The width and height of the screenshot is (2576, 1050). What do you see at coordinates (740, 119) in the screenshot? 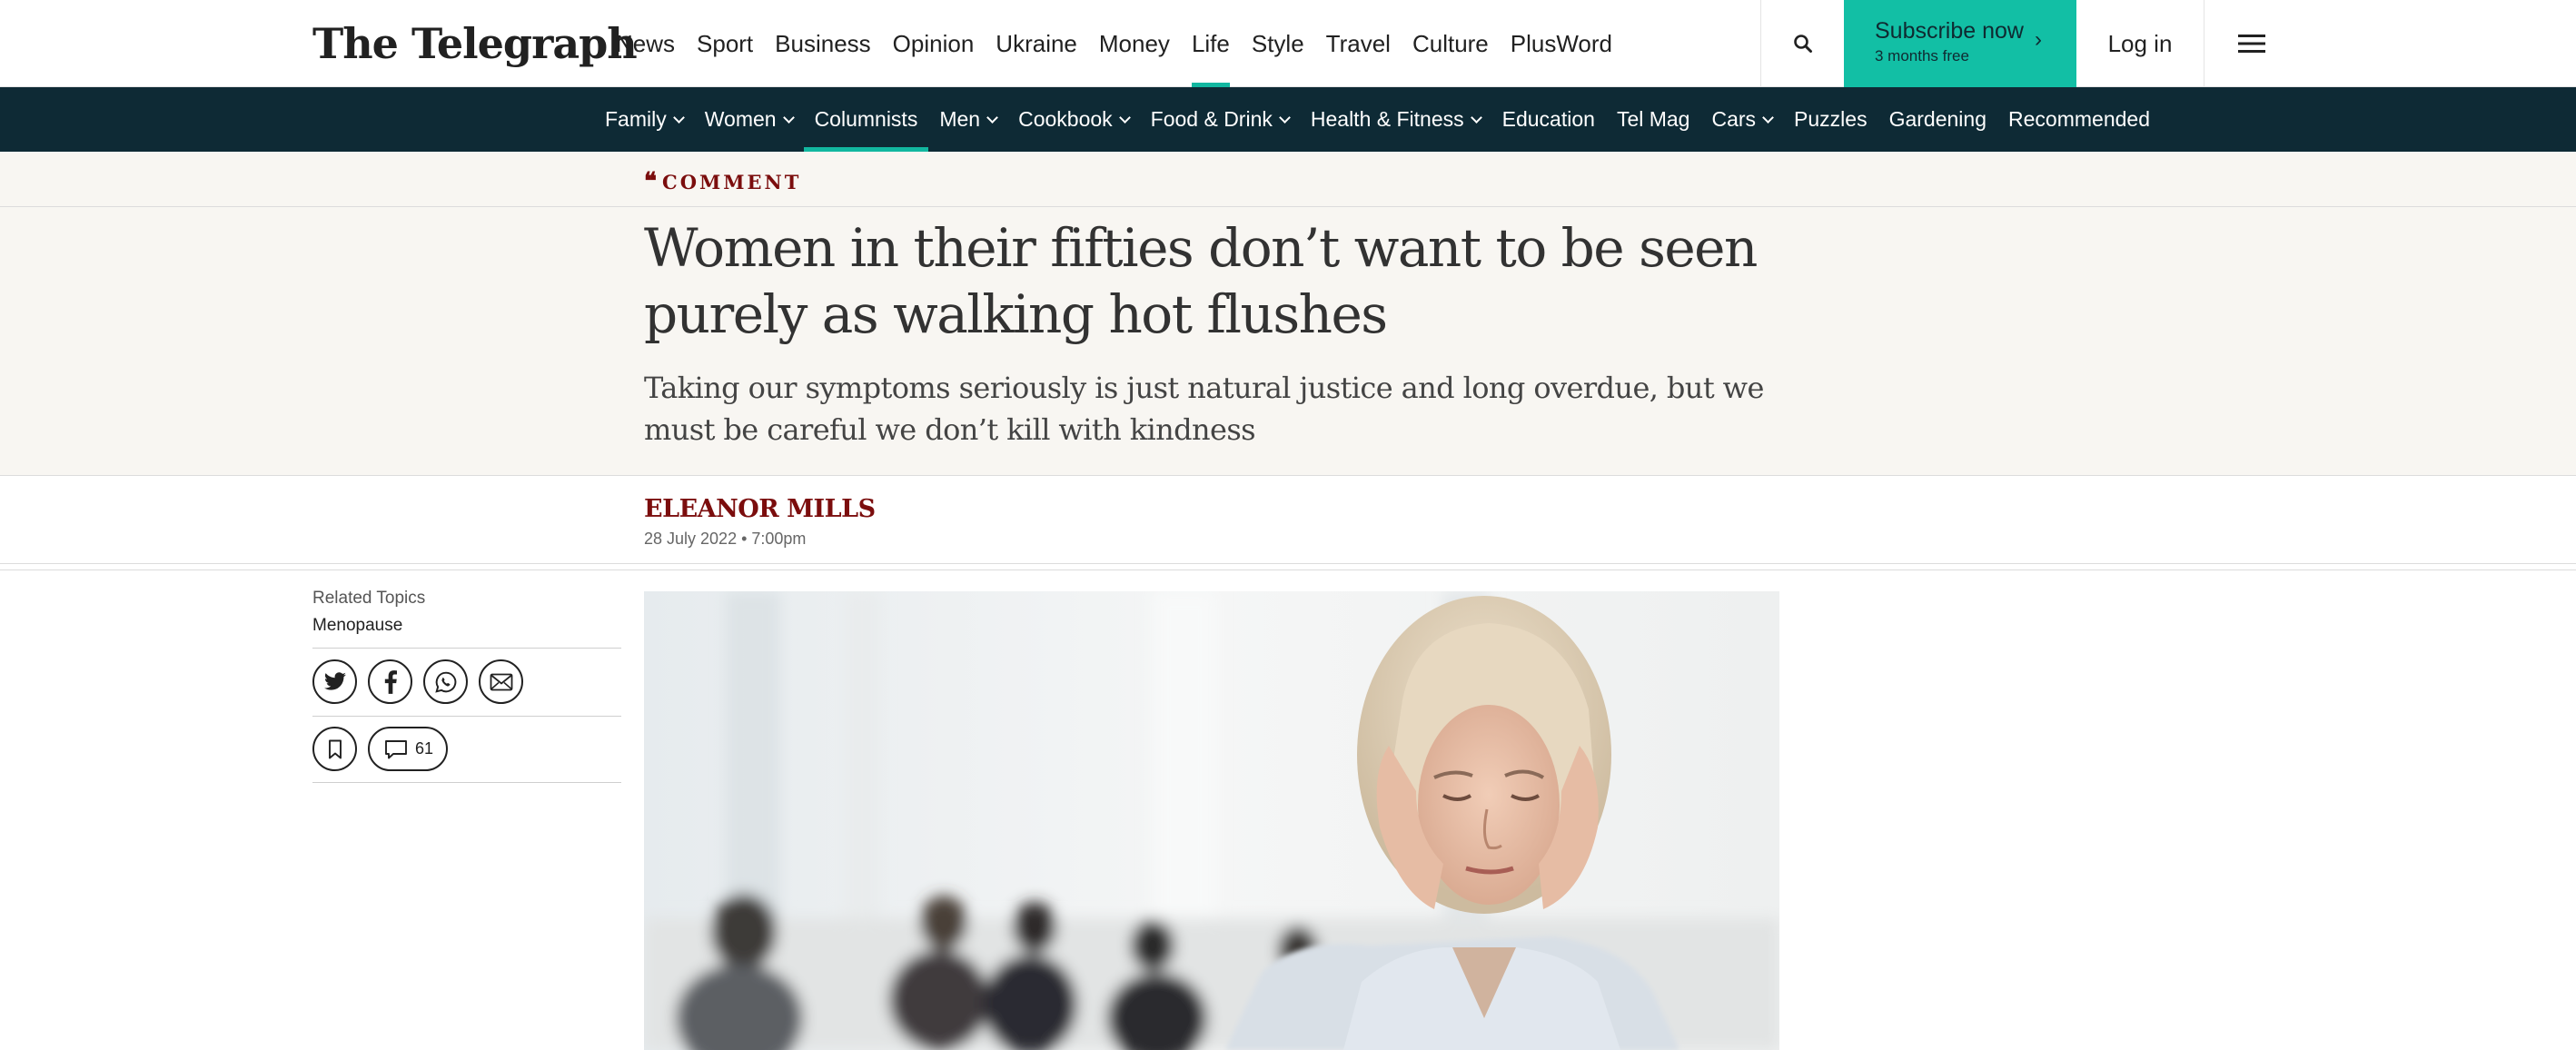
I see `subnav-label: Women` at bounding box center [740, 119].